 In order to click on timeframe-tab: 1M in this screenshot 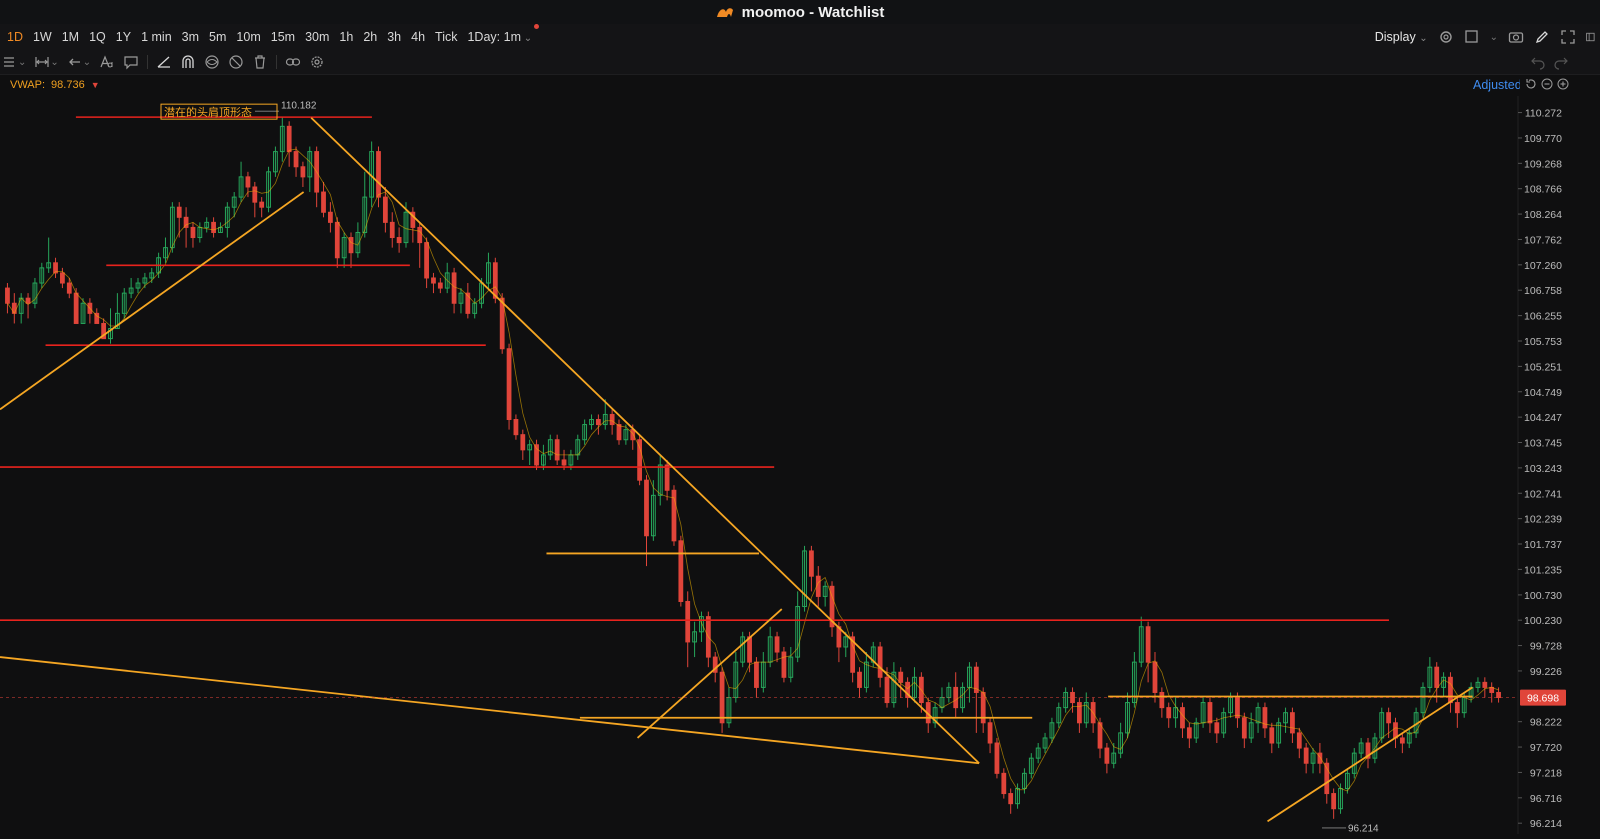, I will do `click(70, 37)`.